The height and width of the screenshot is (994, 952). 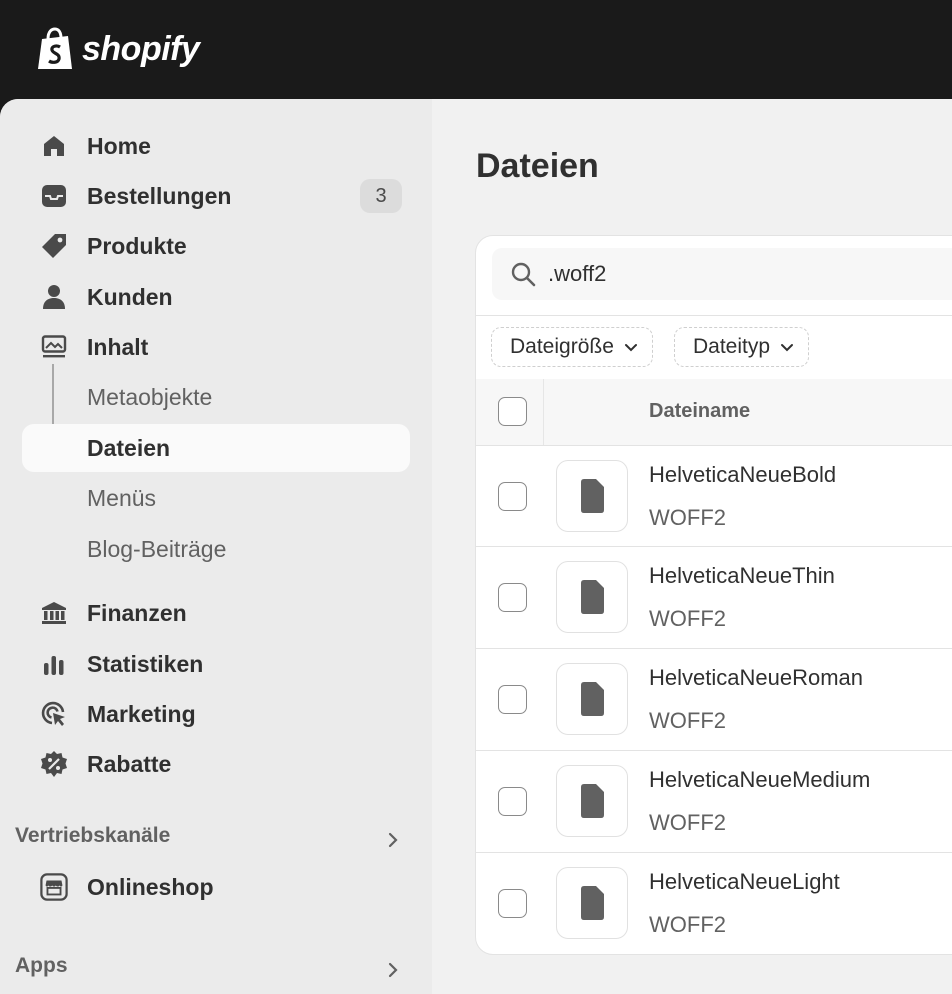 I want to click on filter-dateityp: Dateityp, so click(x=742, y=347).